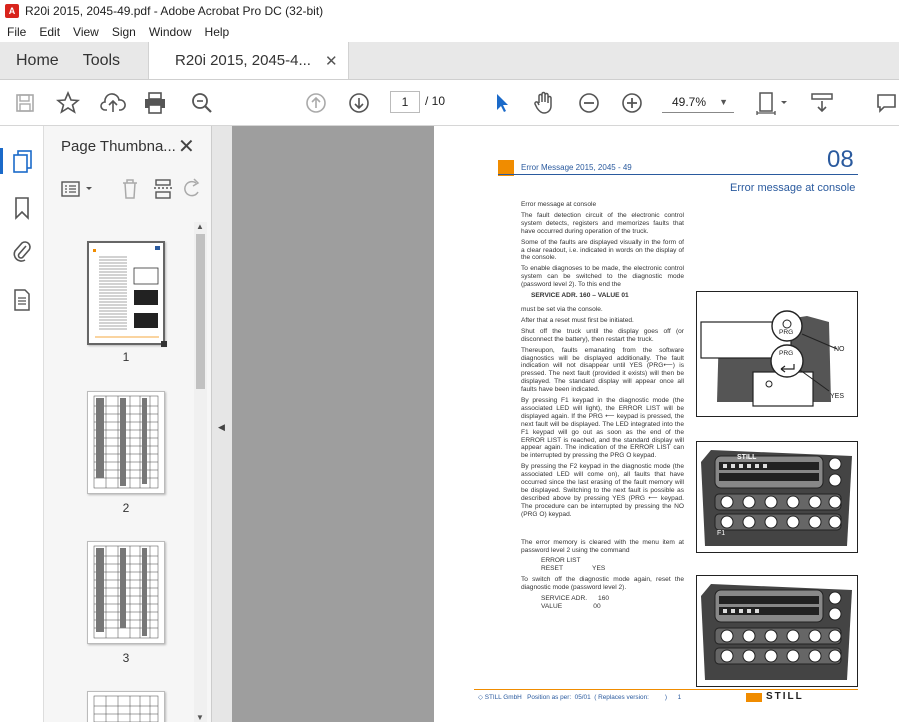  I want to click on footer-logo: STILL, so click(785, 696).